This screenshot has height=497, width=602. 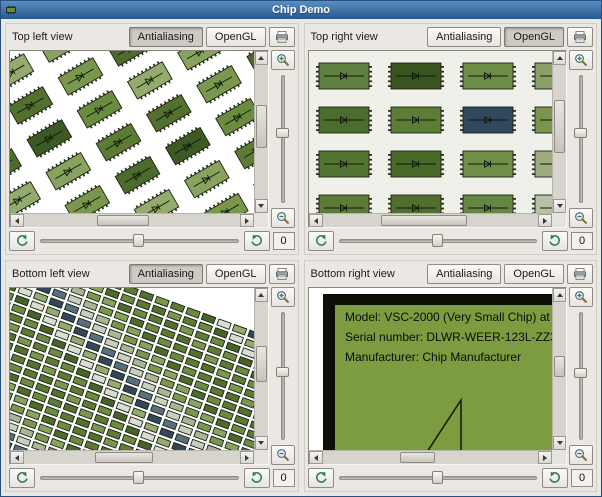 I want to click on scroll-right-button, so click(x=246, y=457).